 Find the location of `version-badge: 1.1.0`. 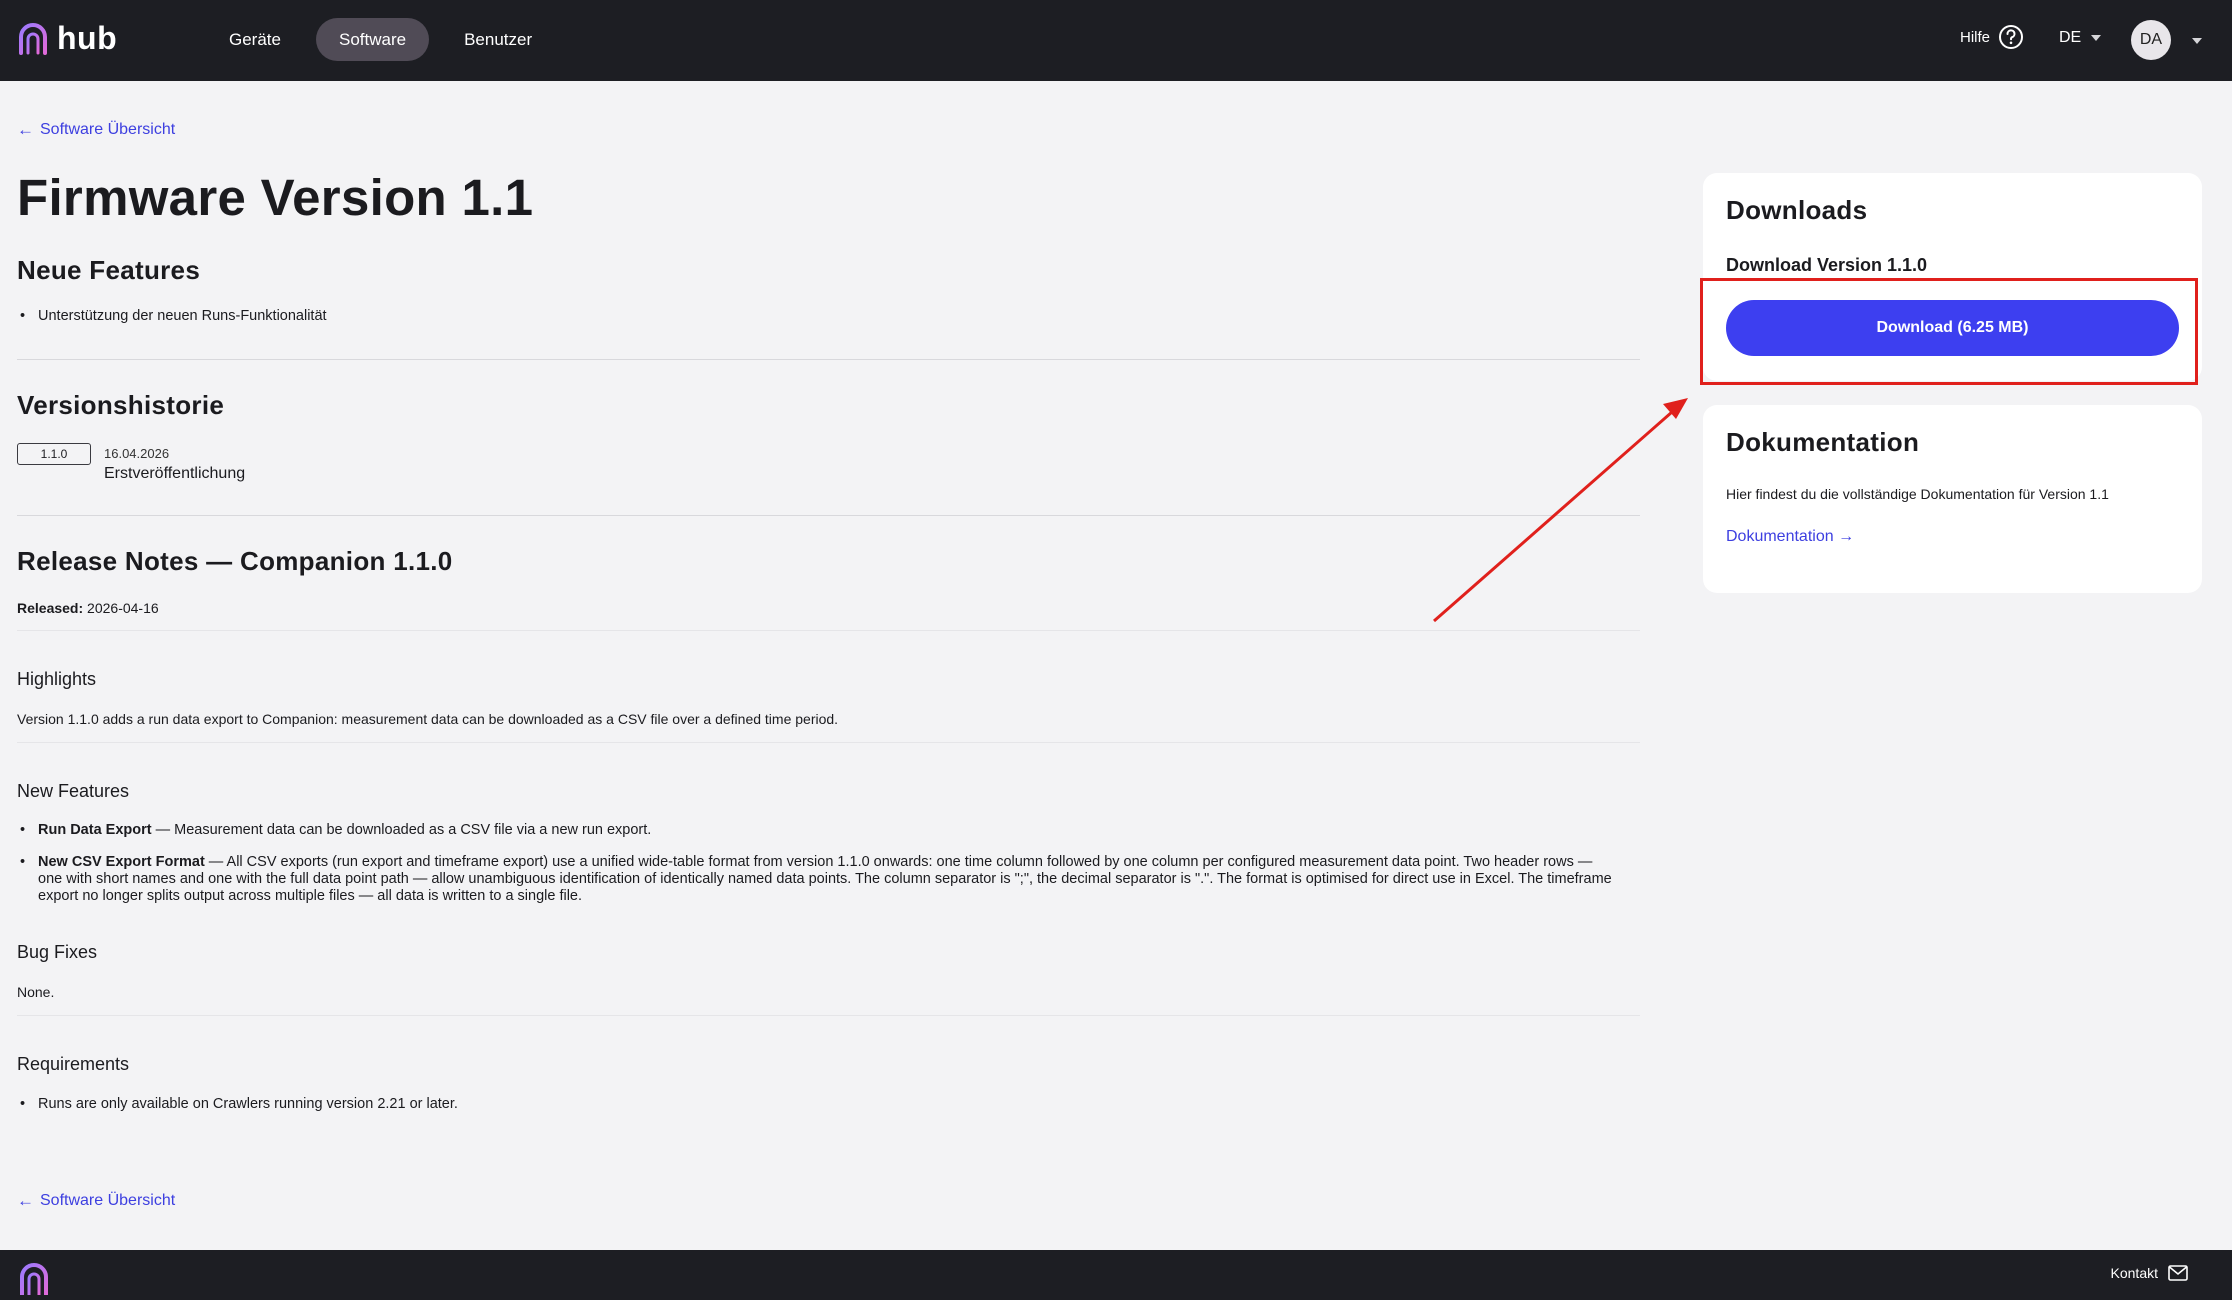

version-badge: 1.1.0 is located at coordinates (54, 454).